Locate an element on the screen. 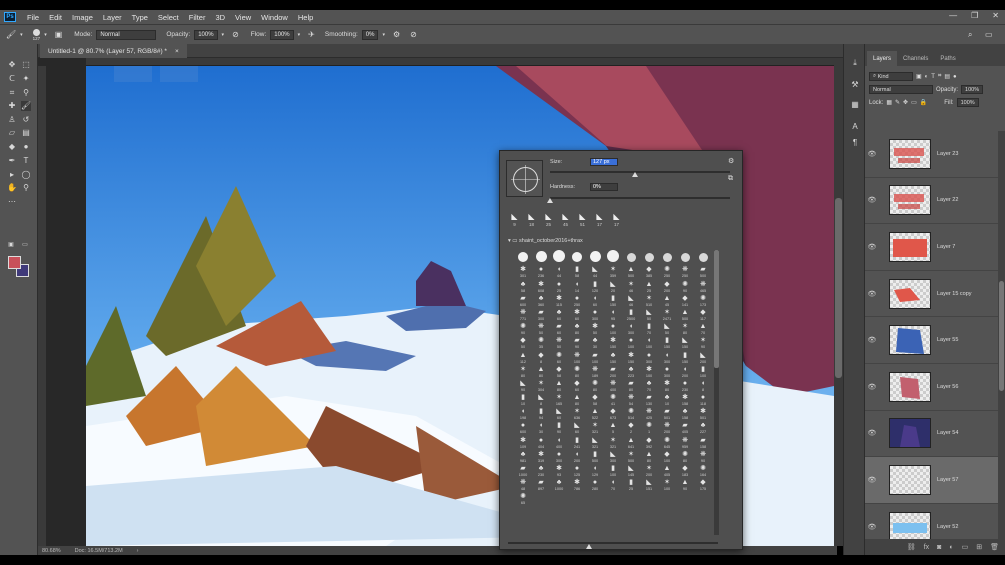 Image resolution: width=1005 pixels, height=565 pixels. layer-name: Layer 7 is located at coordinates (946, 247).